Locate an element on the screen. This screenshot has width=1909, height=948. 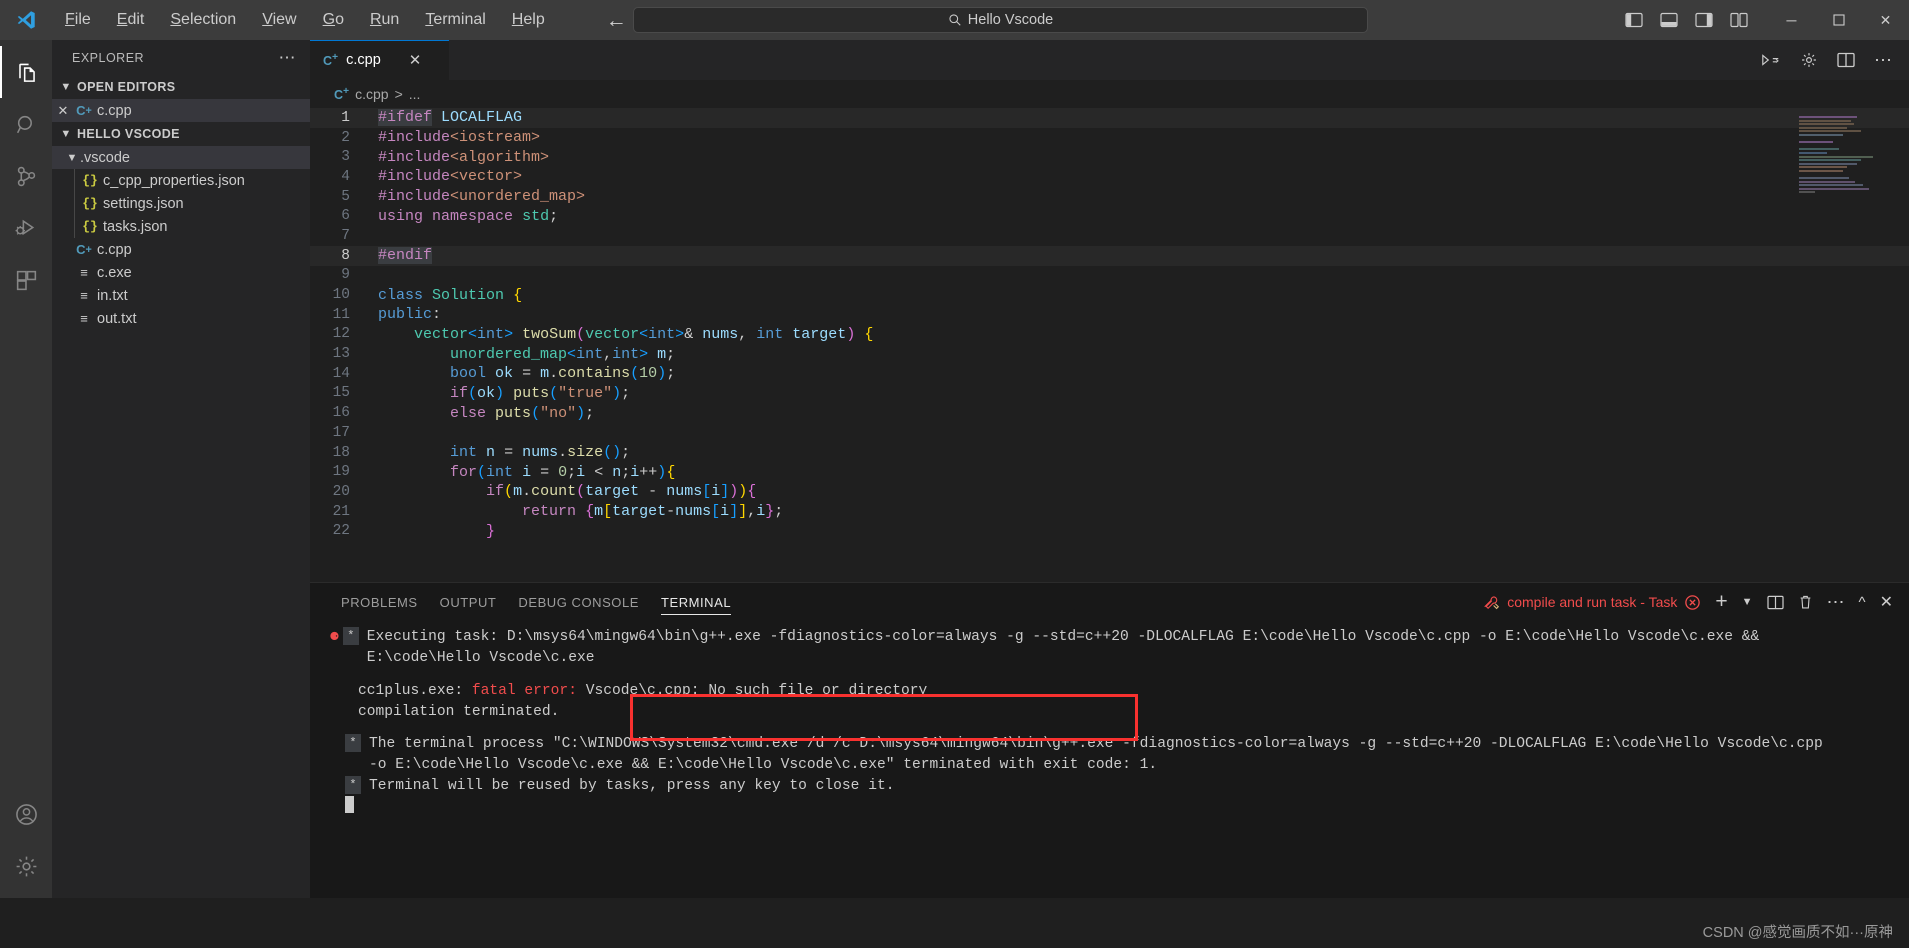
tools-icon is located at coordinates (1491, 602).